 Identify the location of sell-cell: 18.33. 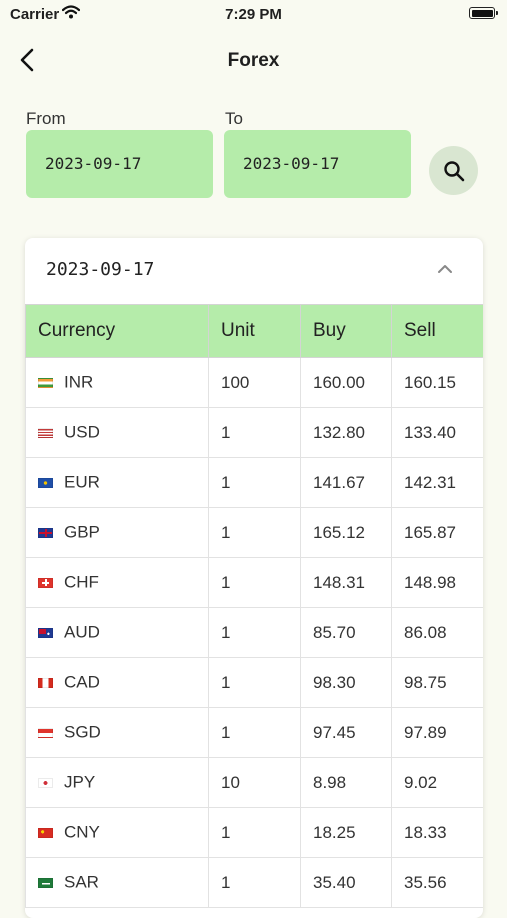
(437, 832).